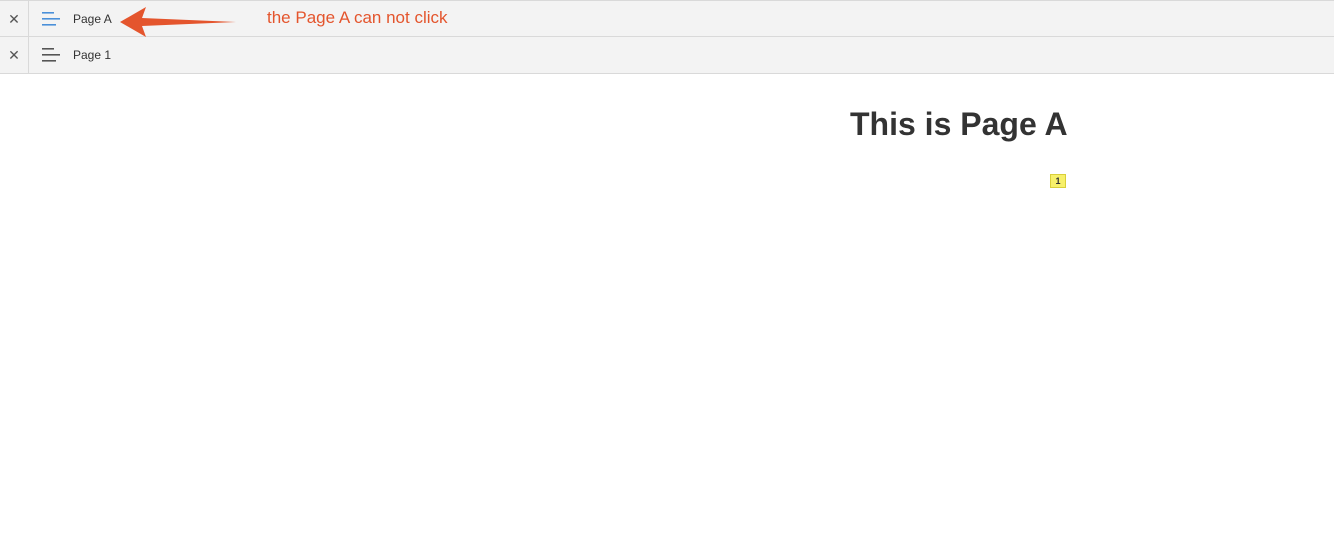 Image resolution: width=1334 pixels, height=551 pixels. Describe the element at coordinates (92, 19) in the screenshot. I see `tab-page-a: Page A` at that location.